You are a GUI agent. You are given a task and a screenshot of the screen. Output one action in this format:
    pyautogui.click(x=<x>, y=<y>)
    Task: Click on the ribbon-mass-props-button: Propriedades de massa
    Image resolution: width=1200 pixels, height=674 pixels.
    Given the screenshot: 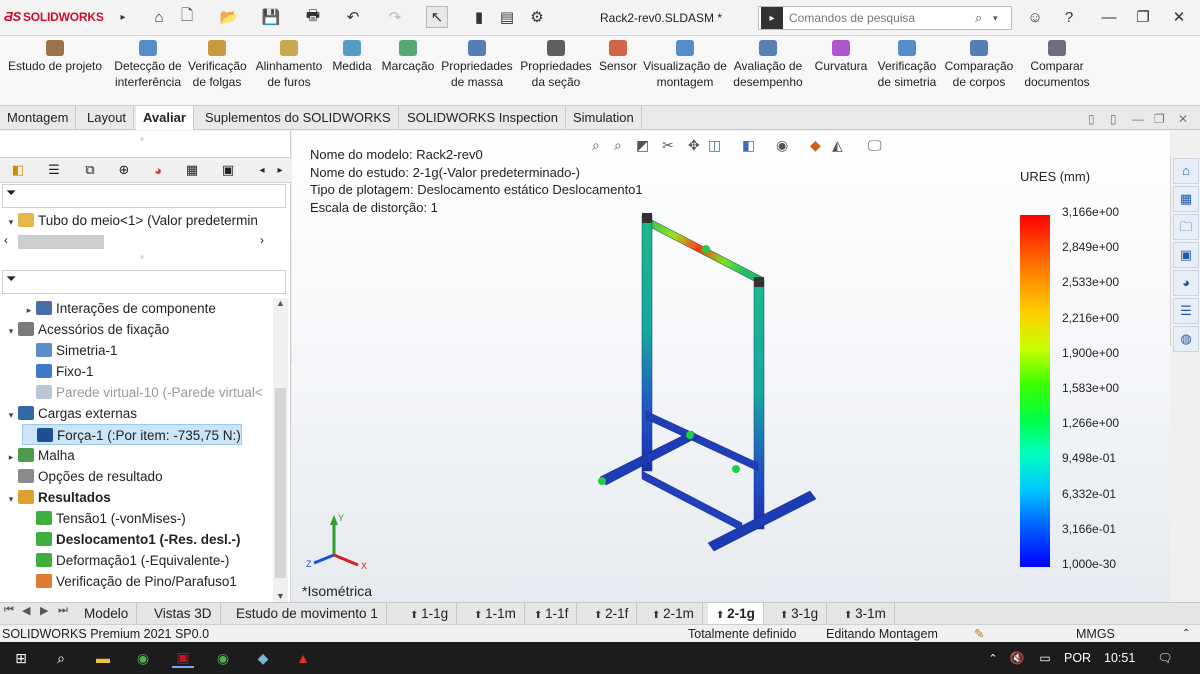 What is the action you would take?
    pyautogui.click(x=477, y=65)
    